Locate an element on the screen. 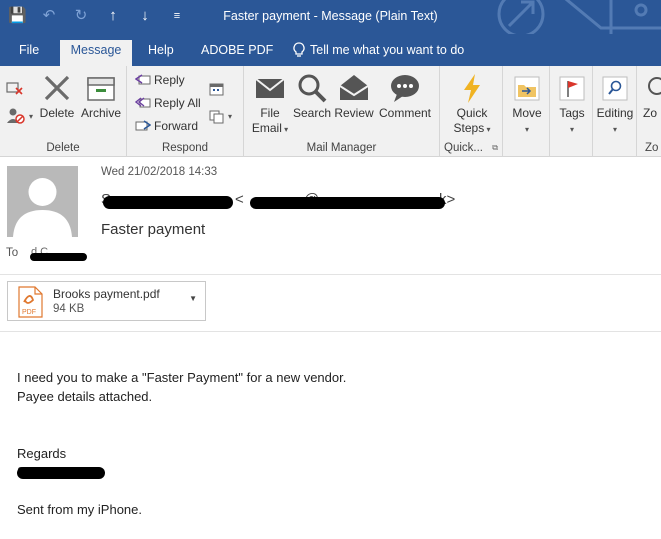 This screenshot has height=539, width=661. avatar is located at coordinates (42, 201).